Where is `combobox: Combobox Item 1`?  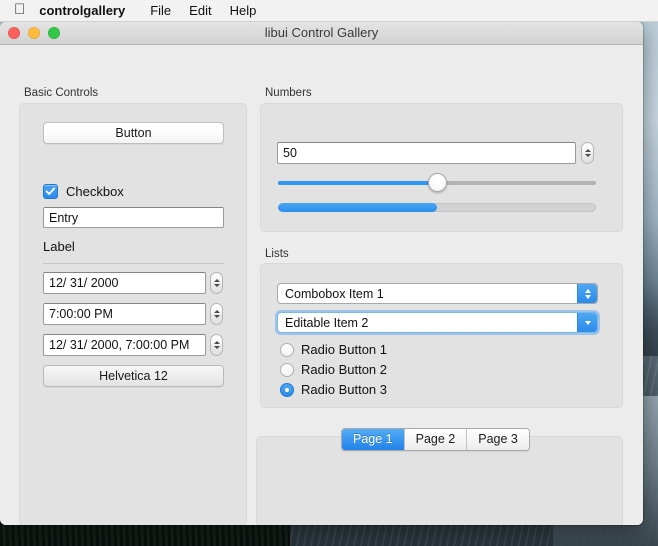
combobox: Combobox Item 1 is located at coordinates (437, 293).